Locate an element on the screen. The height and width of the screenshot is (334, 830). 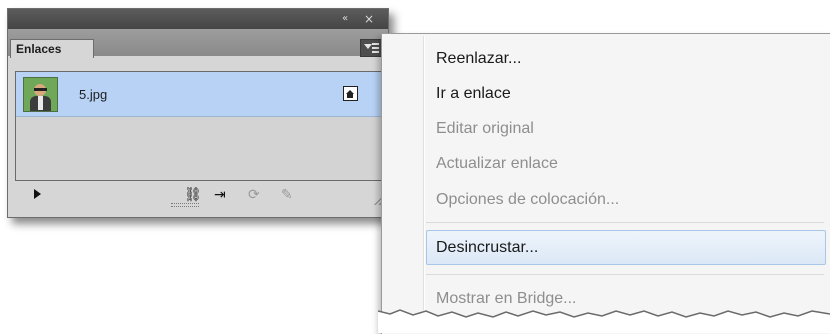
image-thumbnail is located at coordinates (40, 94).